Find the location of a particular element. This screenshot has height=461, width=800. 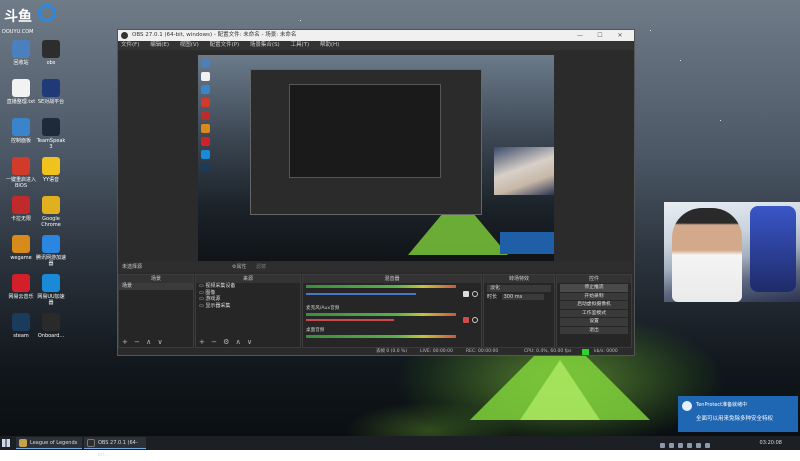

mixer-channel-label: 桌面音频 is located at coordinates (315, 330).